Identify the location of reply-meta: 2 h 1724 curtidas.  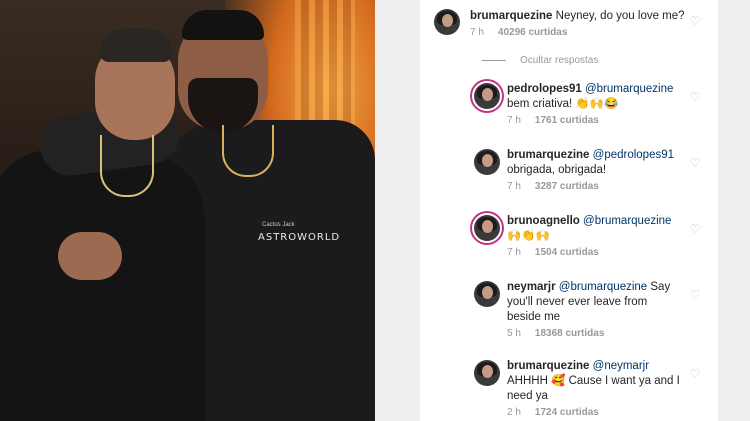
(553, 412).